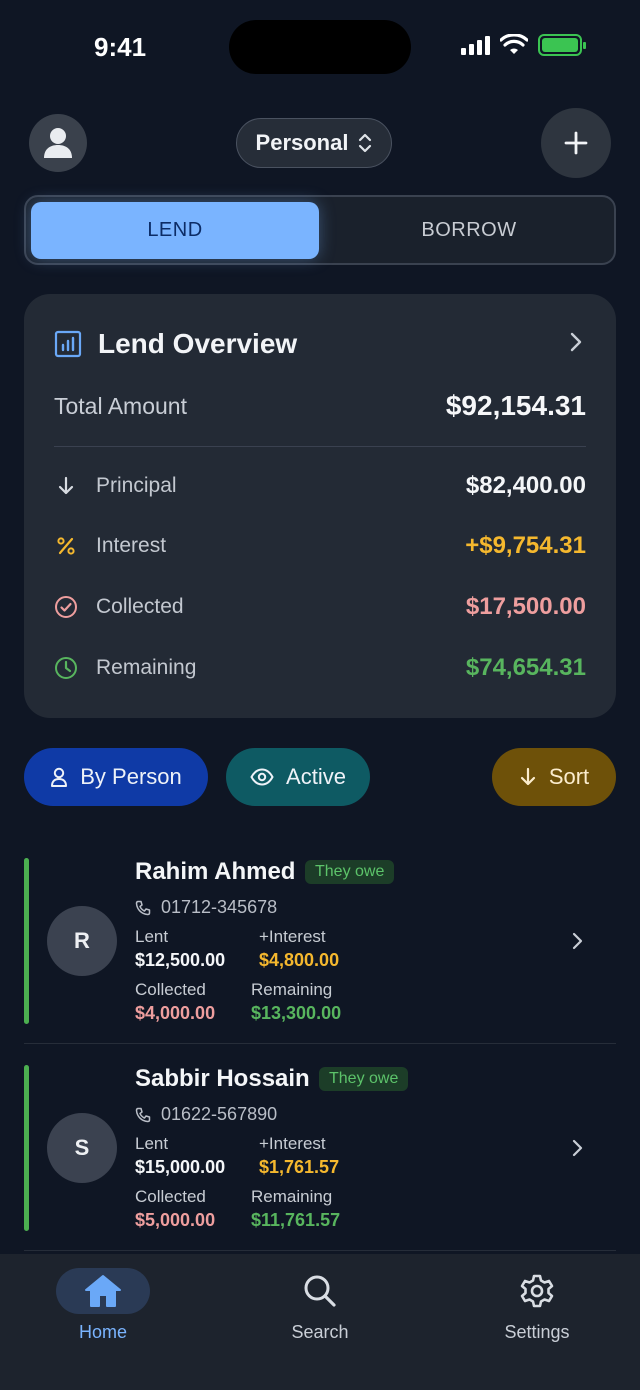 This screenshot has height=1390, width=640. I want to click on check-circle-icon, so click(66, 607).